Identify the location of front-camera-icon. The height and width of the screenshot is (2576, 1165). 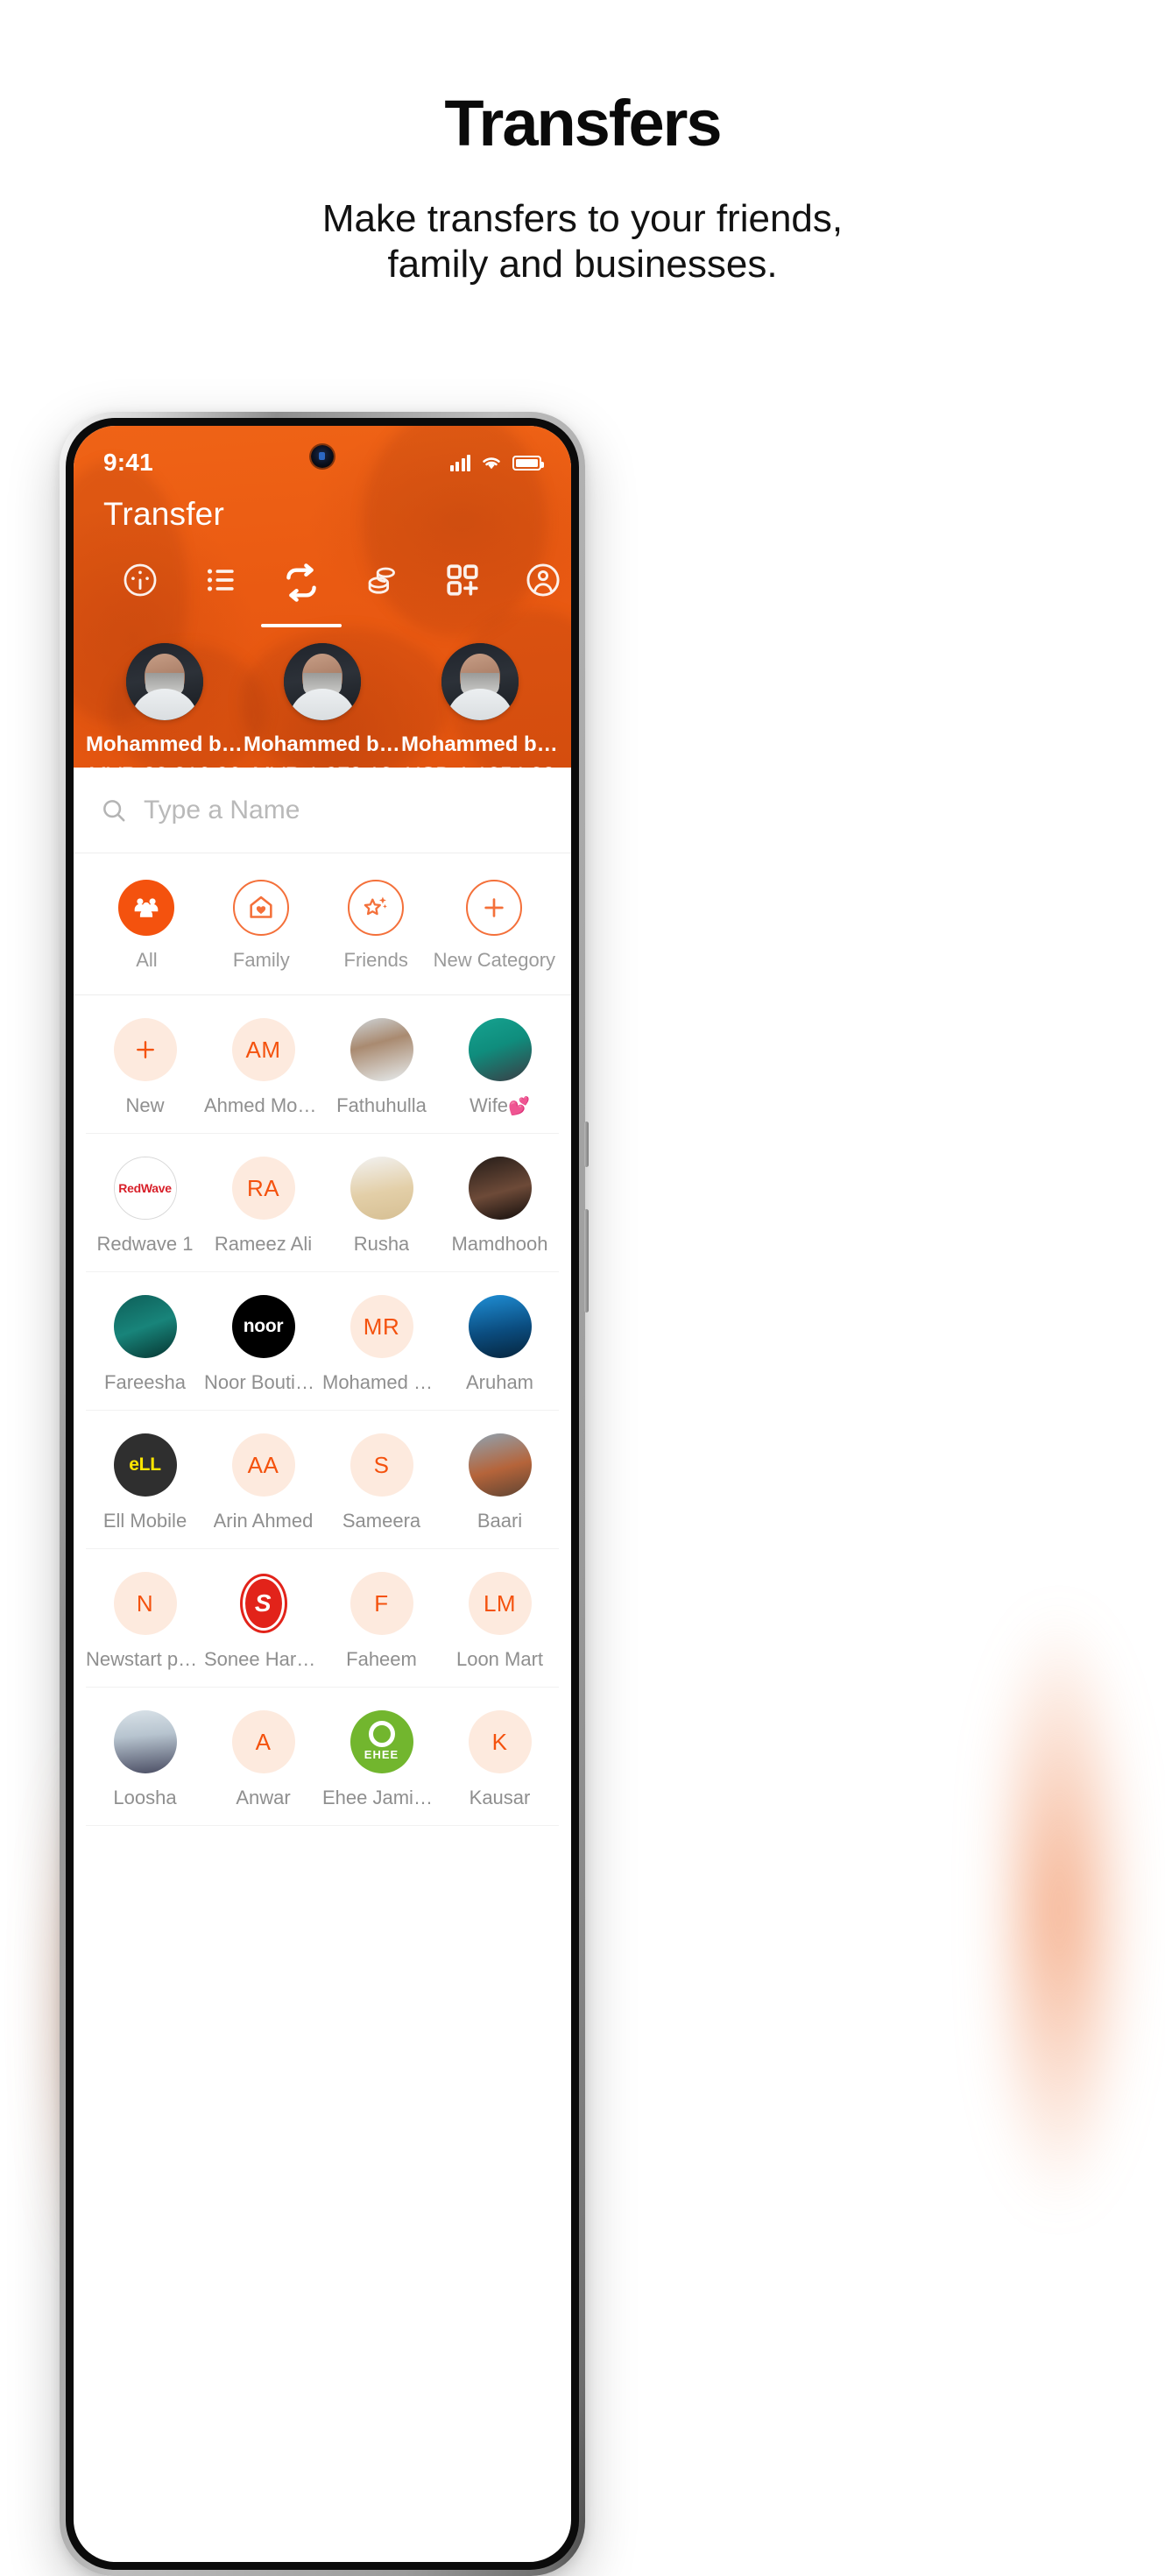
(322, 456).